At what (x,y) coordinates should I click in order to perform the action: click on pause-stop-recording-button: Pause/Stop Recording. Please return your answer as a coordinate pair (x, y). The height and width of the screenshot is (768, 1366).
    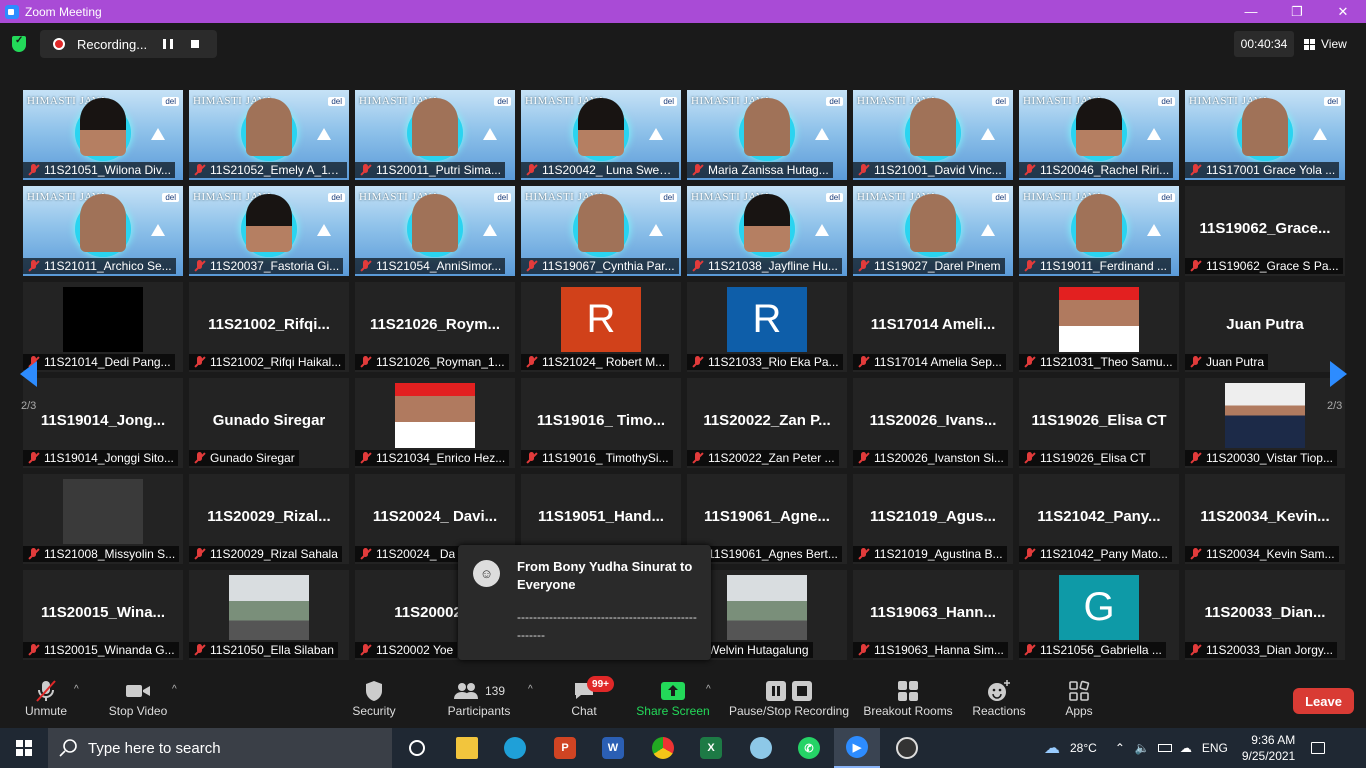
    Looking at the image, I should click on (789, 698).